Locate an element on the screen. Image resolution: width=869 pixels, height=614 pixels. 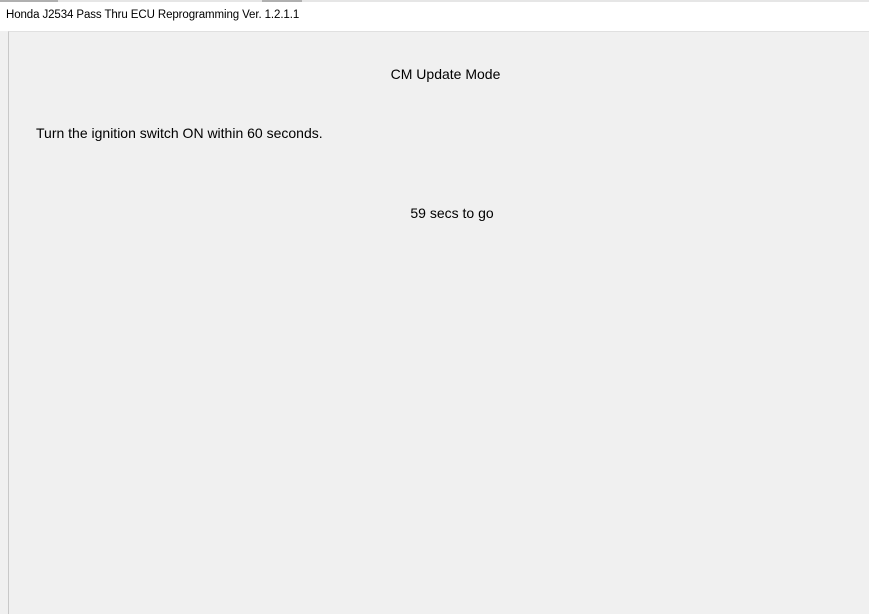
countdown-text: 59 secs to go is located at coordinates (452, 213).